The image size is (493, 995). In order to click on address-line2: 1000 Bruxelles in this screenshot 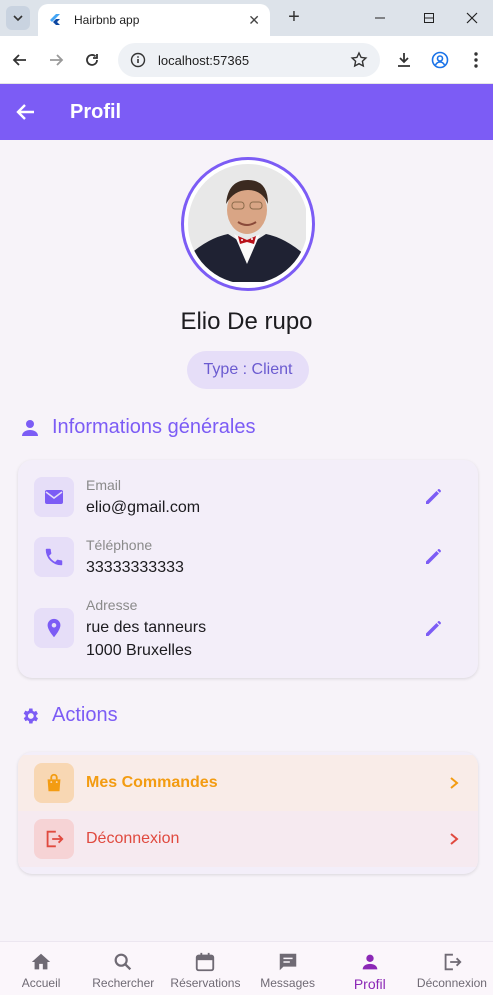, I will do `click(139, 650)`.